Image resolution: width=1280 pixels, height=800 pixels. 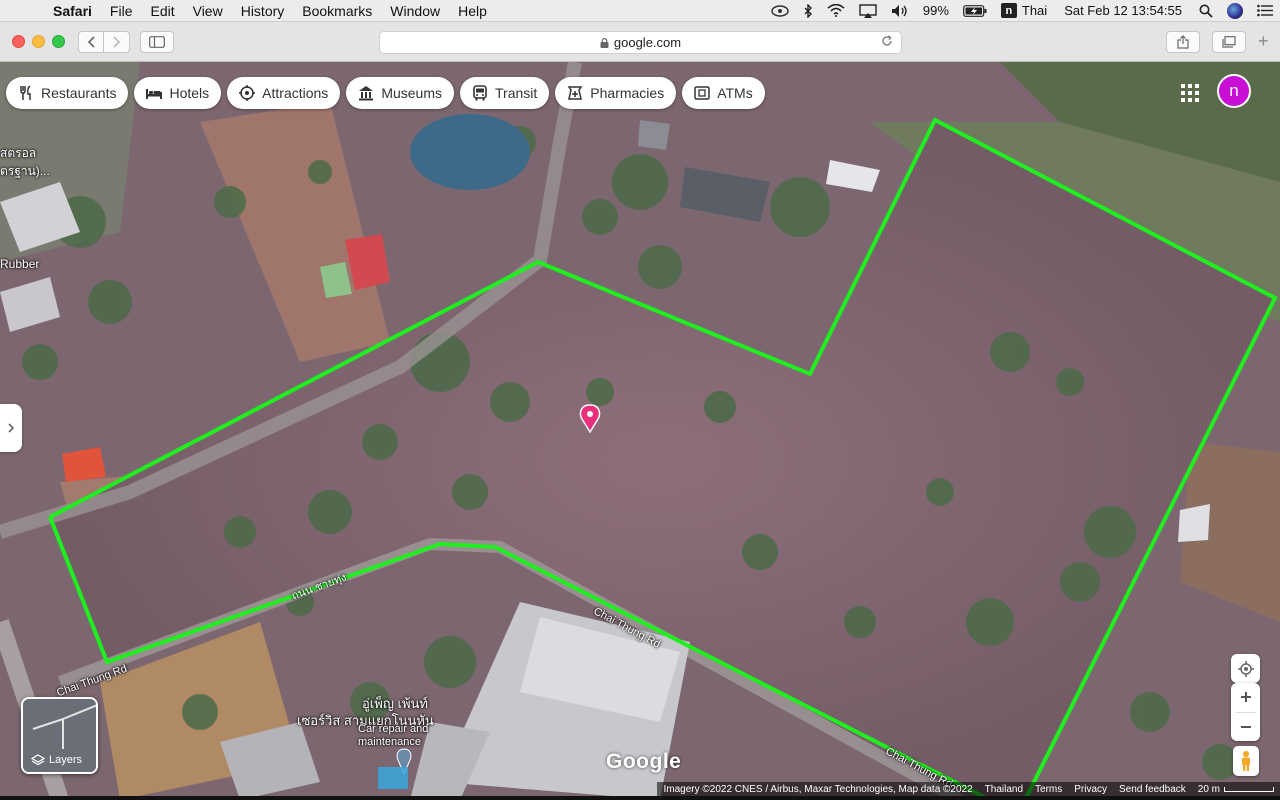 I want to click on input-source-menu: n Thai, so click(x=1024, y=10).